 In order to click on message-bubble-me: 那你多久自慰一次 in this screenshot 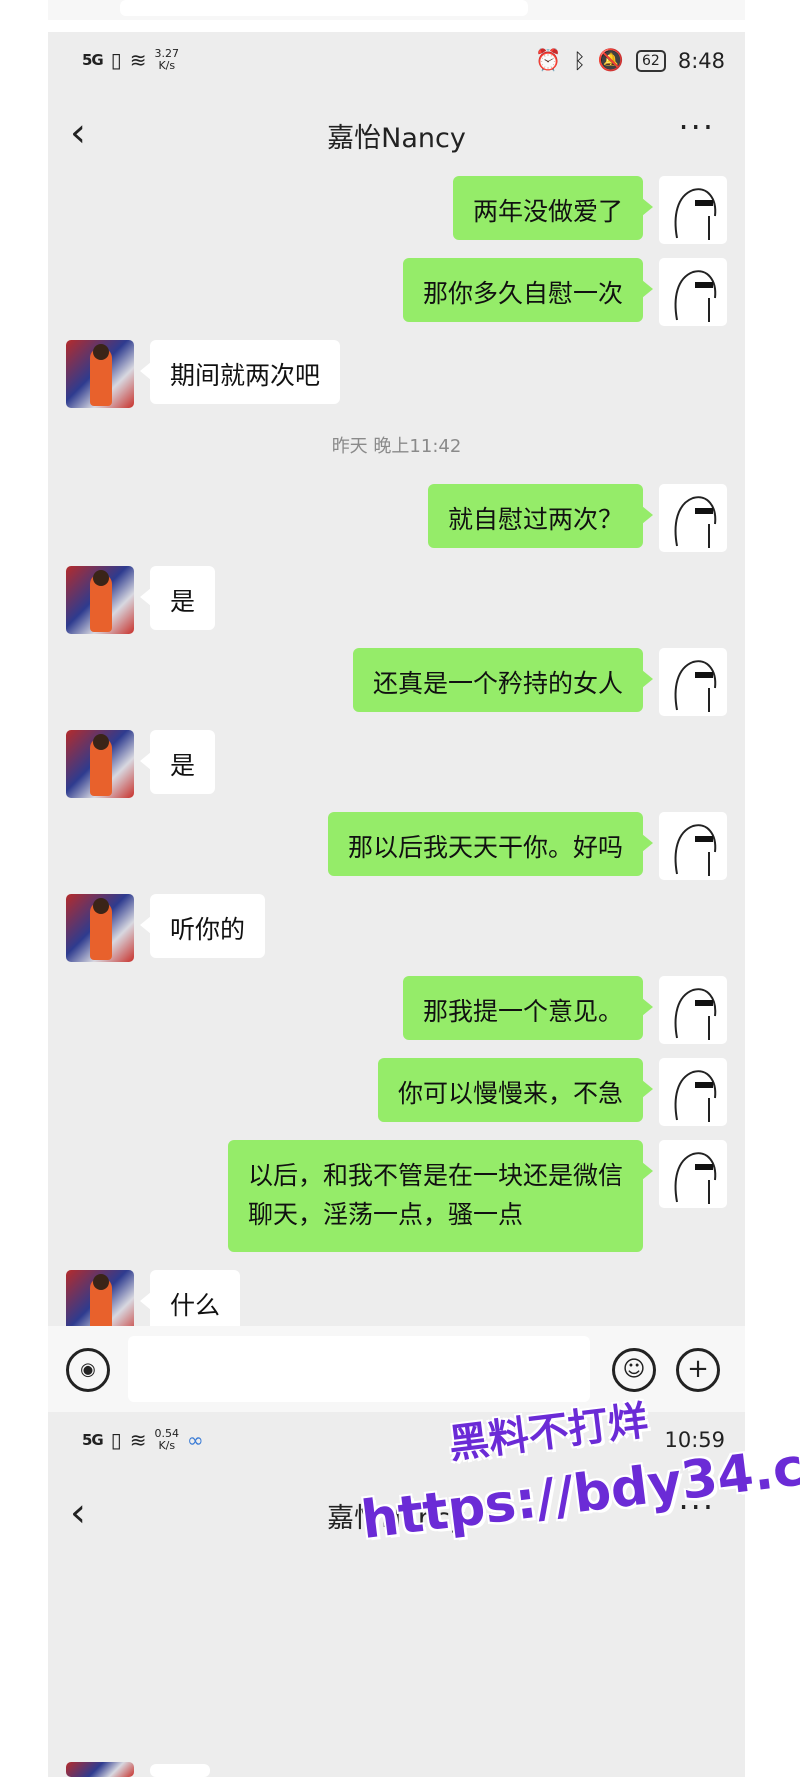, I will do `click(528, 290)`.